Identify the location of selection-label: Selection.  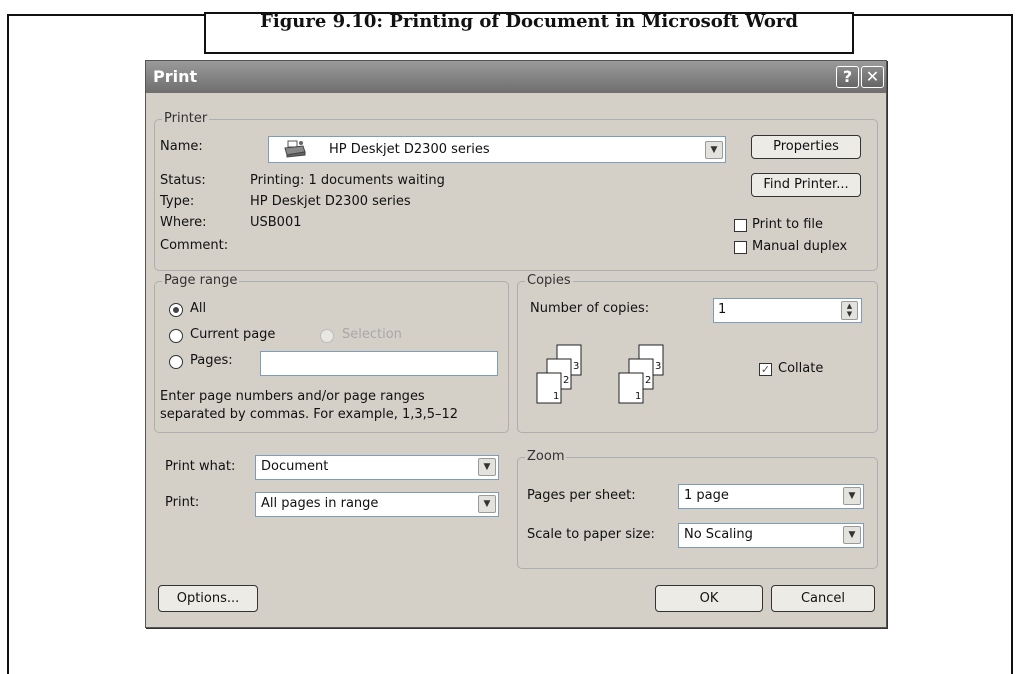
(372, 334).